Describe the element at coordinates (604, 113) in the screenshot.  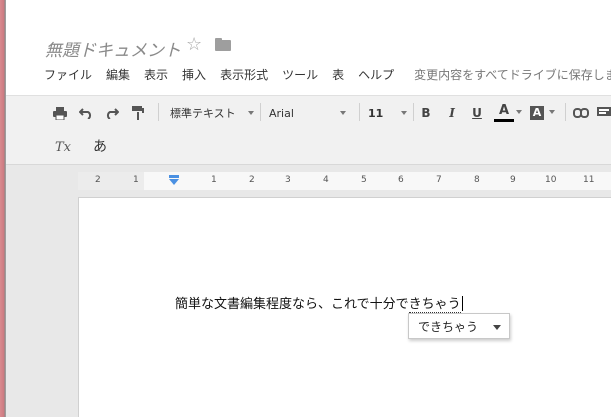
I see `comment-icon` at that location.